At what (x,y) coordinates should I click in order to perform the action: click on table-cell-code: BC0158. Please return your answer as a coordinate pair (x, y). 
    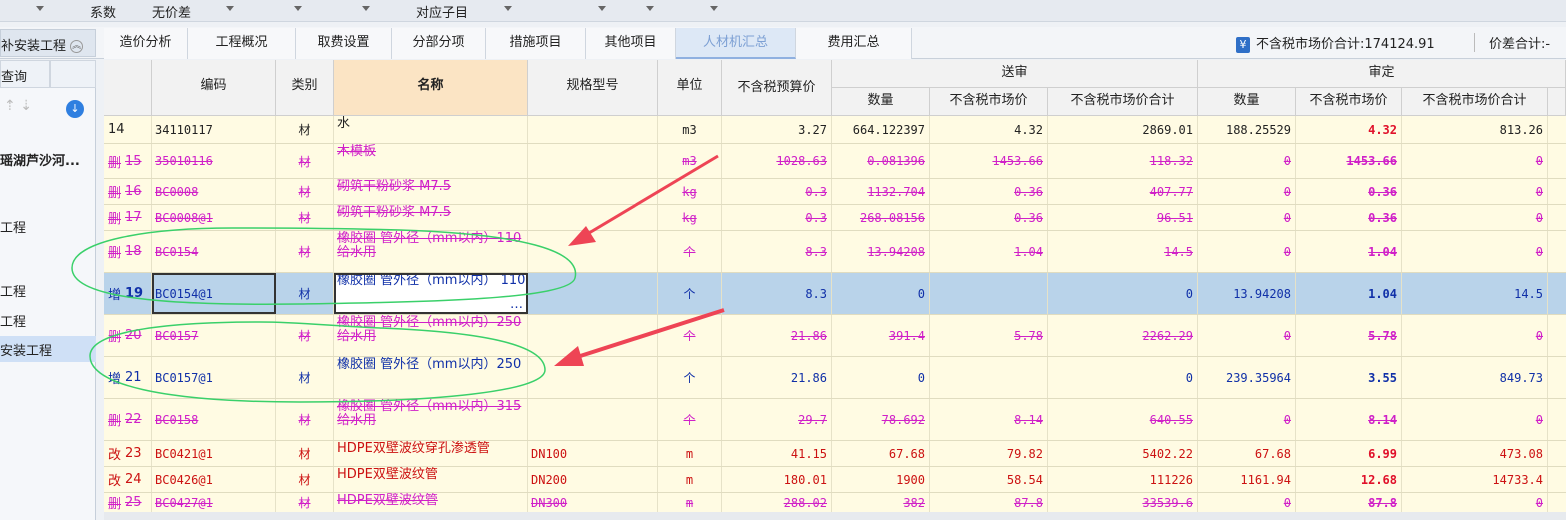
    Looking at the image, I should click on (214, 419).